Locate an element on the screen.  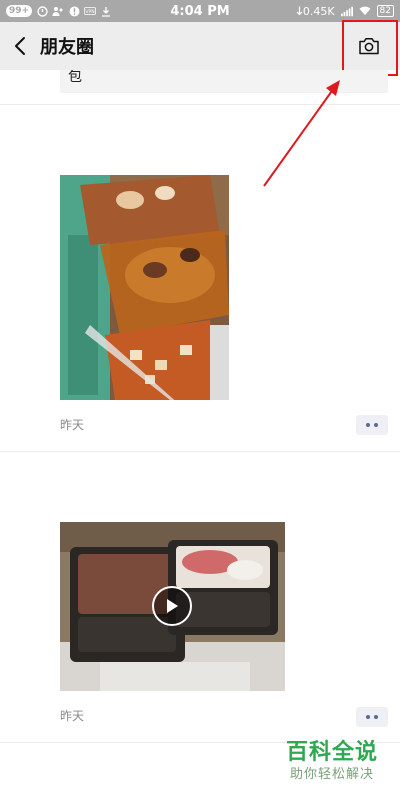
page-title: 朋友圈 is located at coordinates (67, 47).